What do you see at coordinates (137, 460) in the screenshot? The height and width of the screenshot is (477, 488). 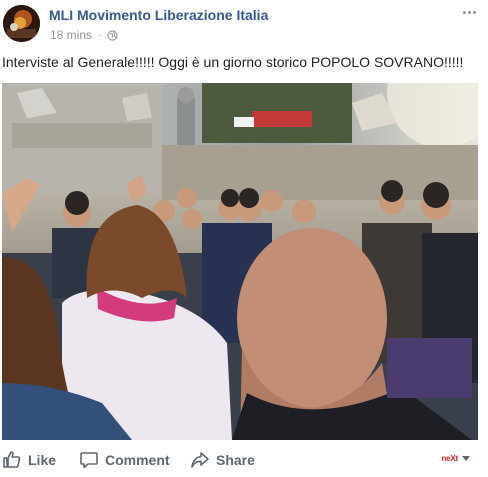 I see `comment-label: Comment` at bounding box center [137, 460].